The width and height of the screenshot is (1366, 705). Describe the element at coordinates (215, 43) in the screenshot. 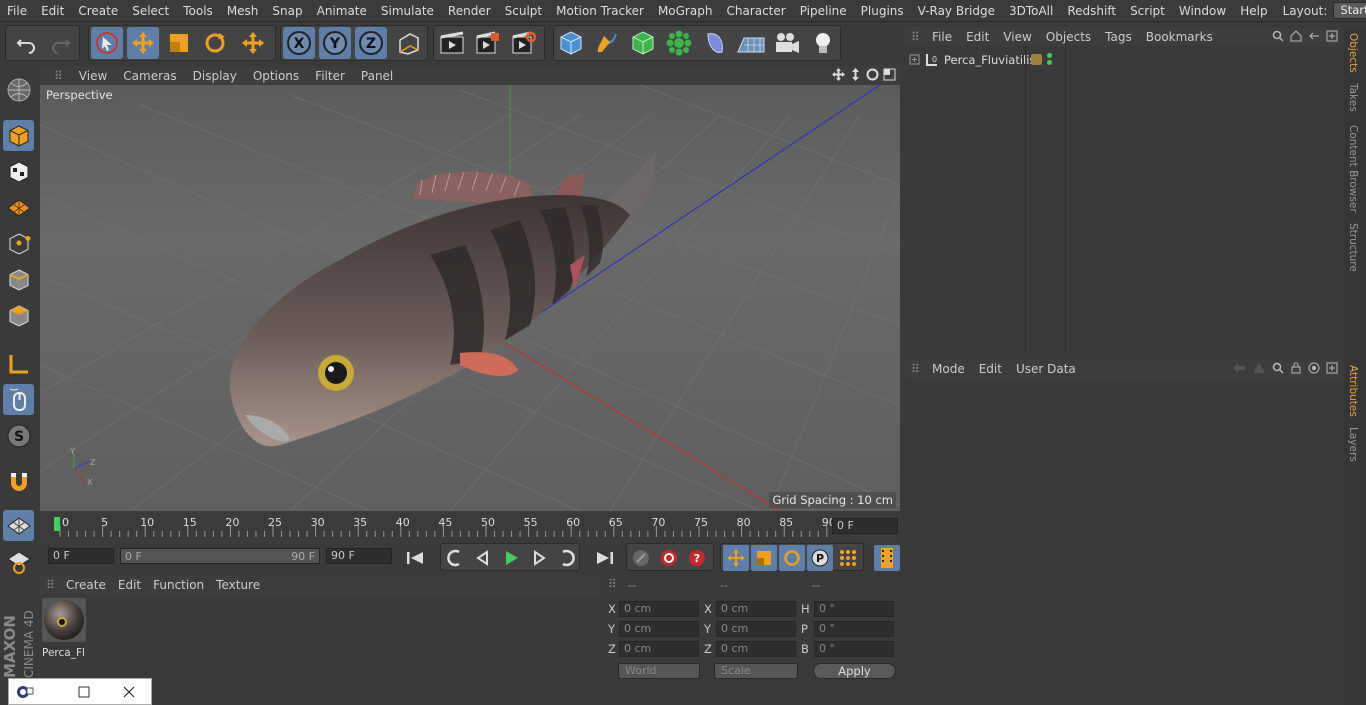

I see `rotate-icon` at that location.